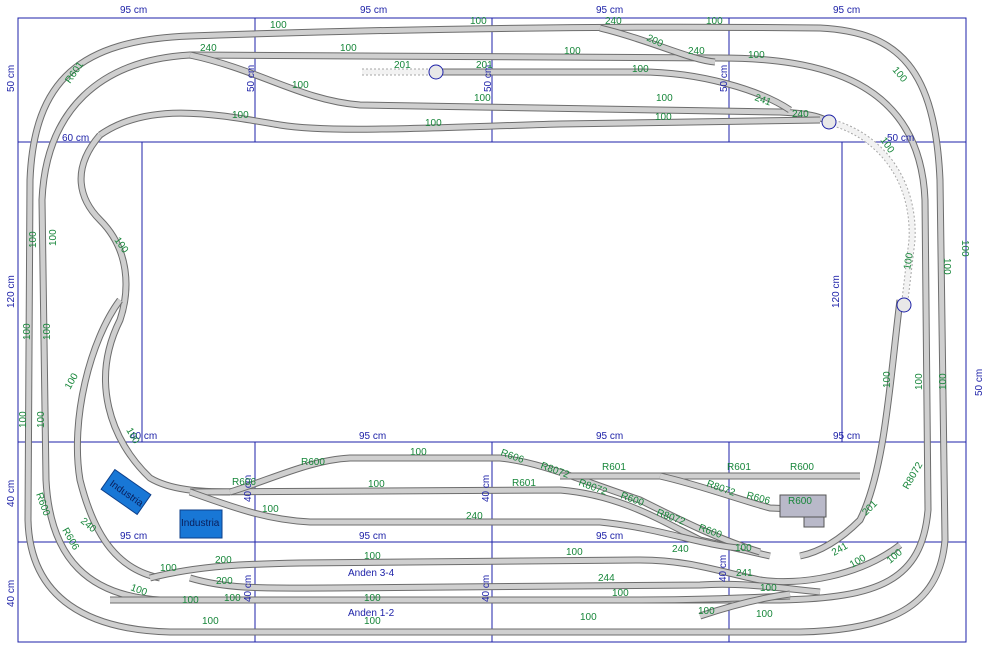 The height and width of the screenshot is (647, 1000). What do you see at coordinates (373, 10) in the screenshot?
I see `dim-top-2: 95 cm` at bounding box center [373, 10].